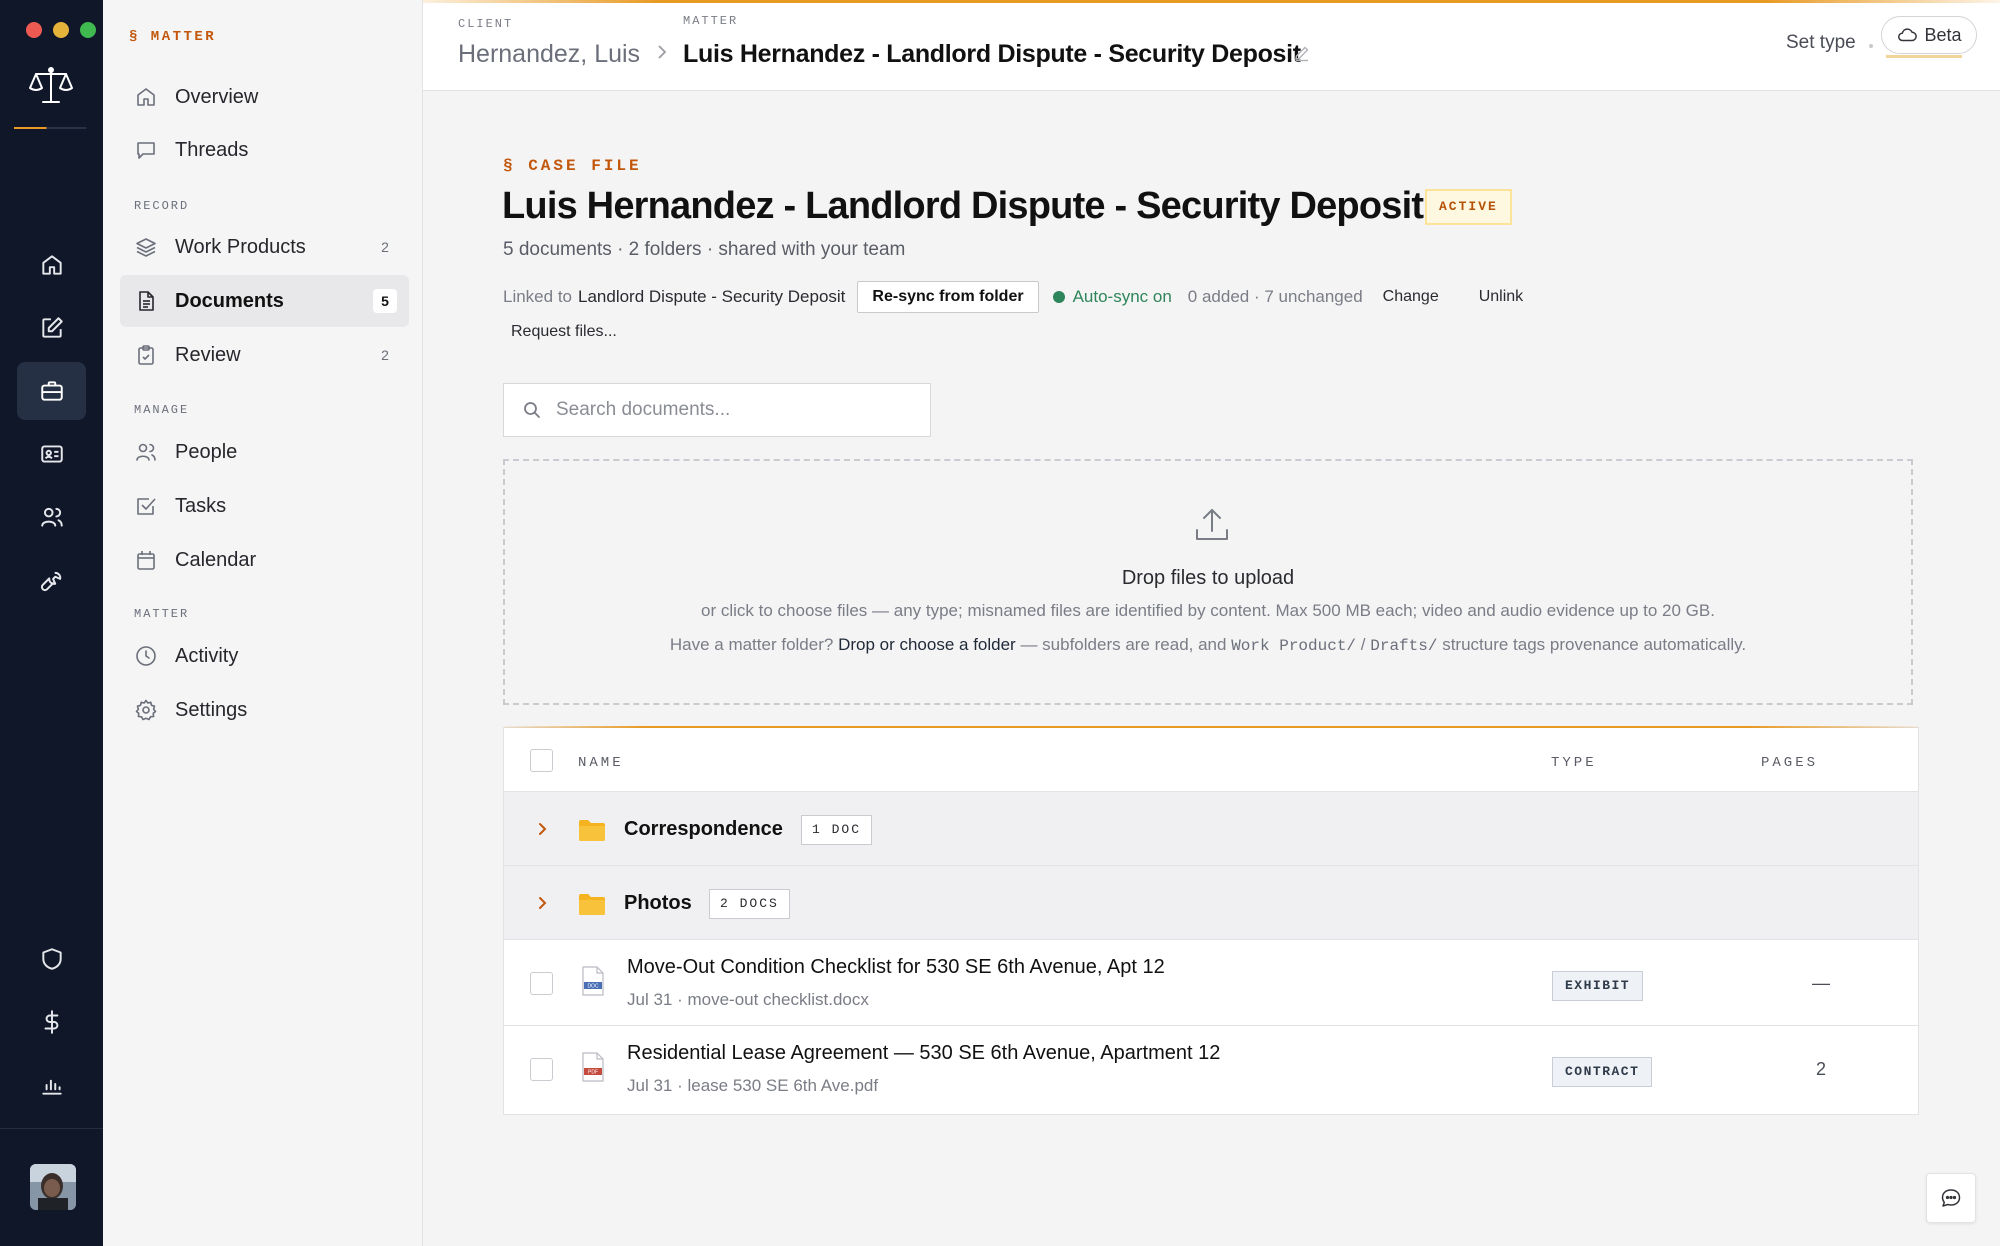  What do you see at coordinates (837, 830) in the screenshot?
I see `folder-doc-count: 1 DOC` at bounding box center [837, 830].